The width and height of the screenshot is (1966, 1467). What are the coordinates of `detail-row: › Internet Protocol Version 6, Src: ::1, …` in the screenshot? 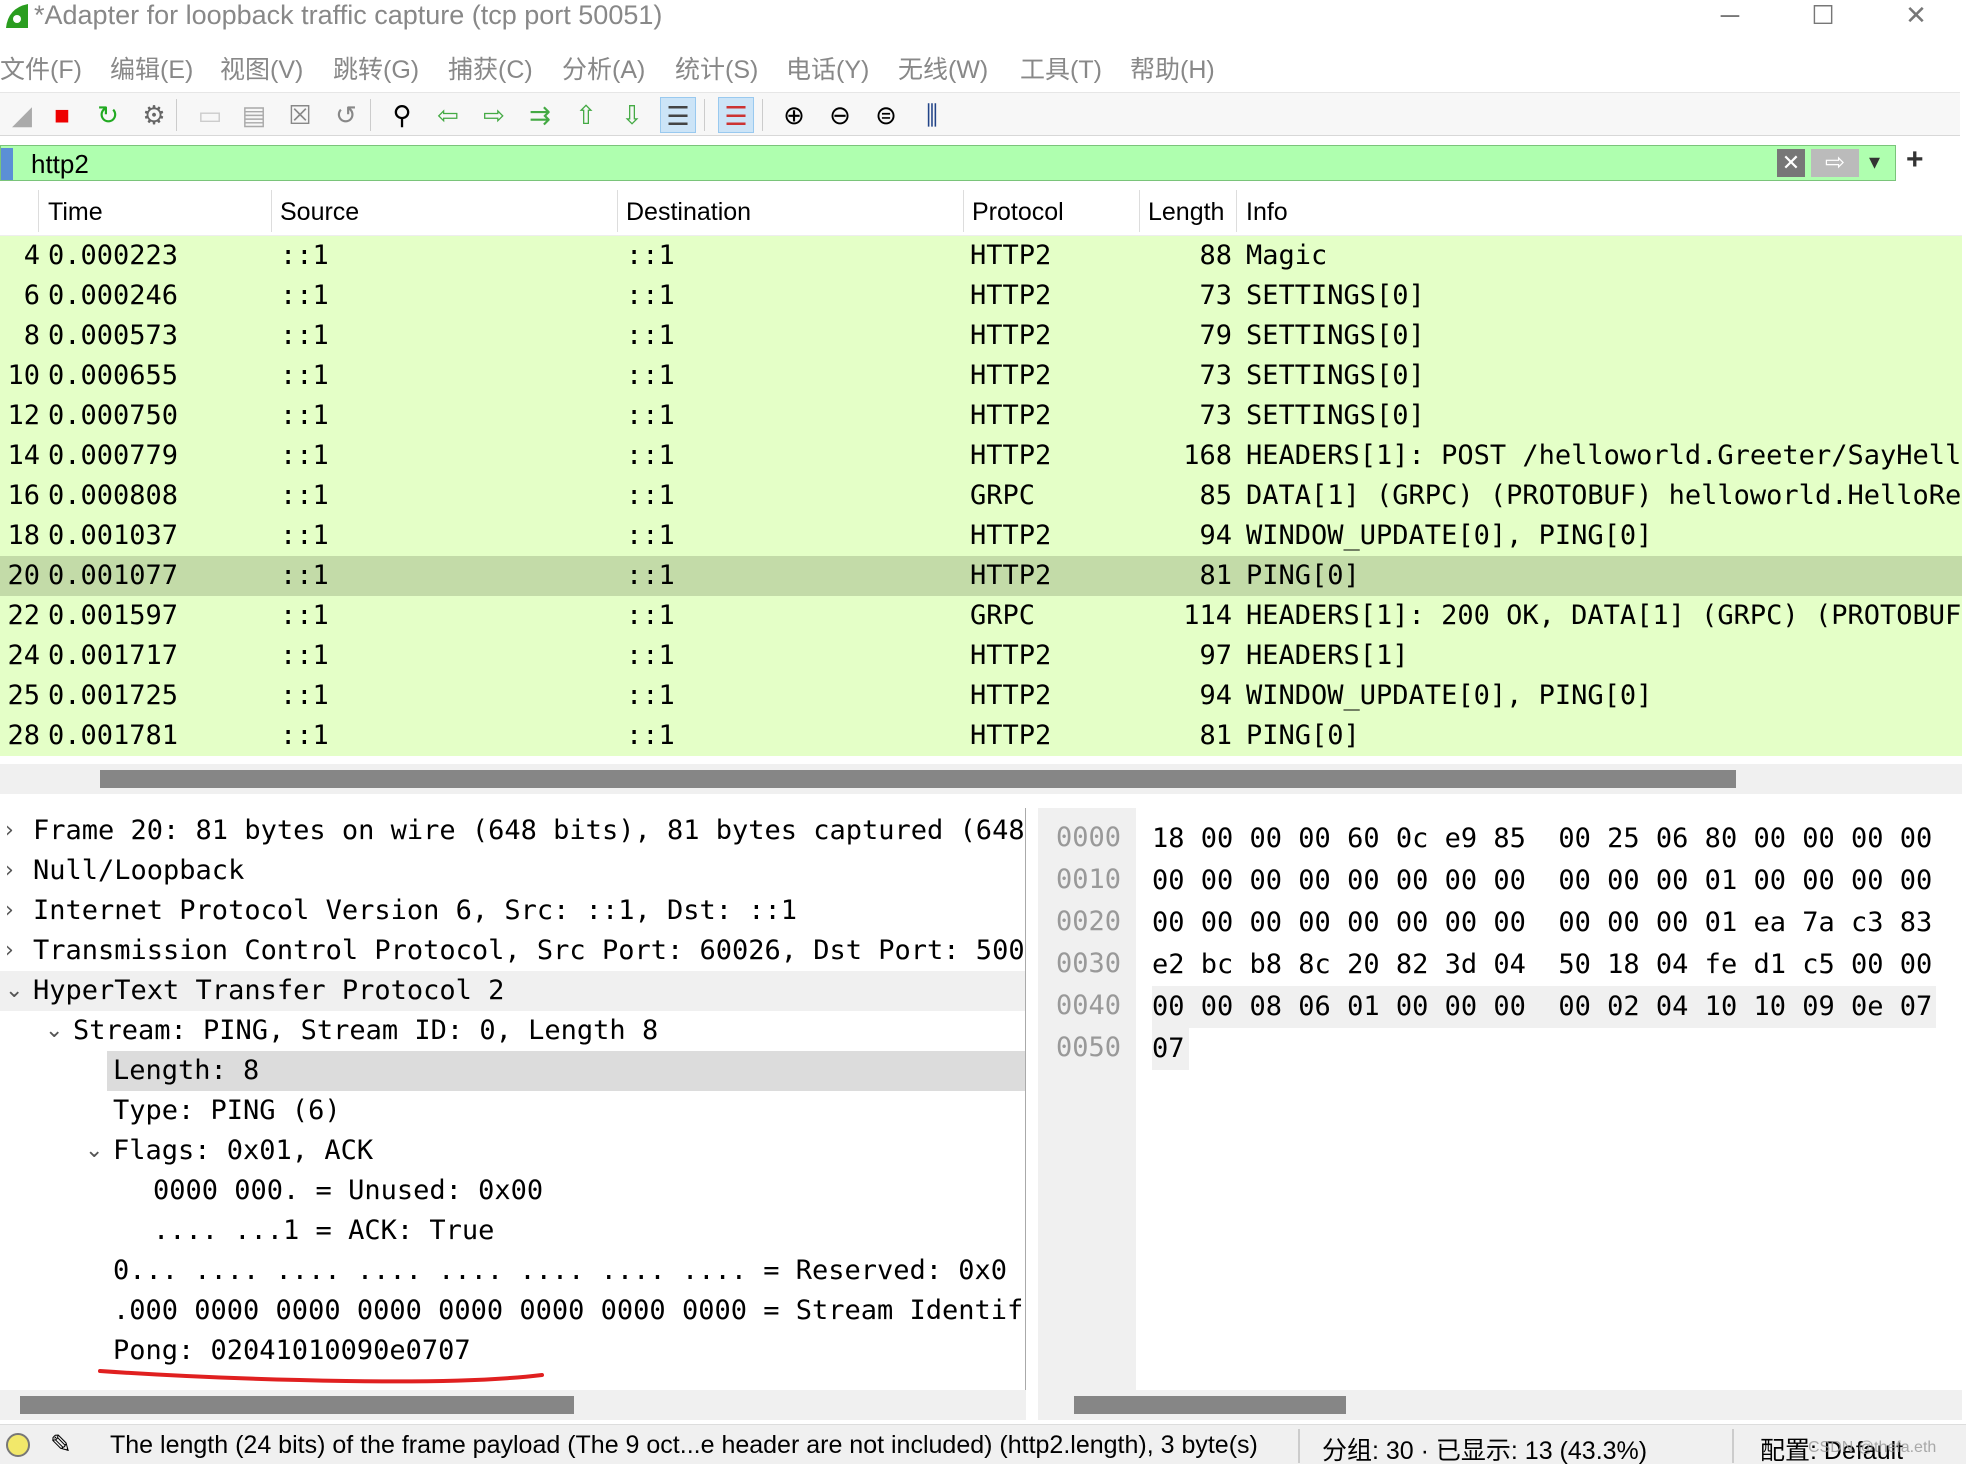 It's located at (512, 911).